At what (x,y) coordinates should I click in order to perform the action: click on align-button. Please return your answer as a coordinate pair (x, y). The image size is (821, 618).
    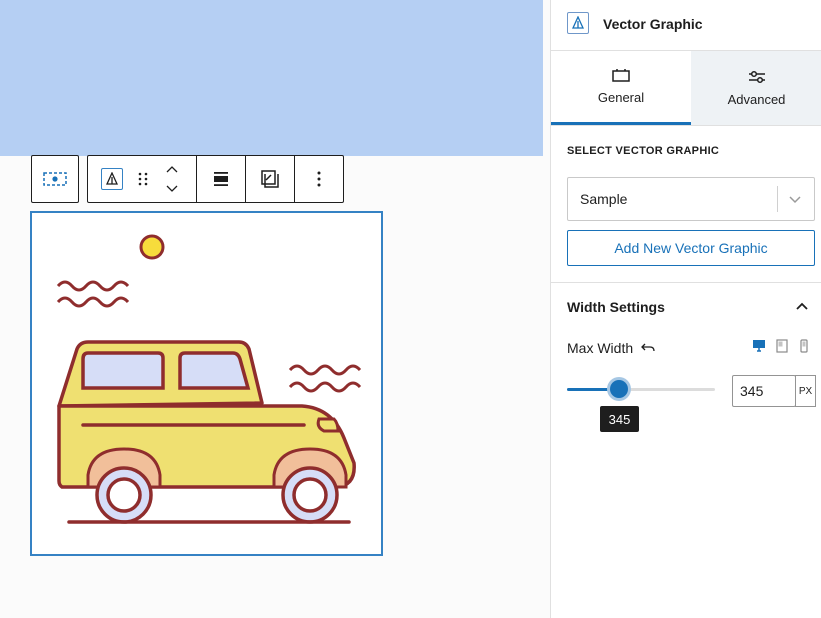
    Looking at the image, I should click on (221, 179).